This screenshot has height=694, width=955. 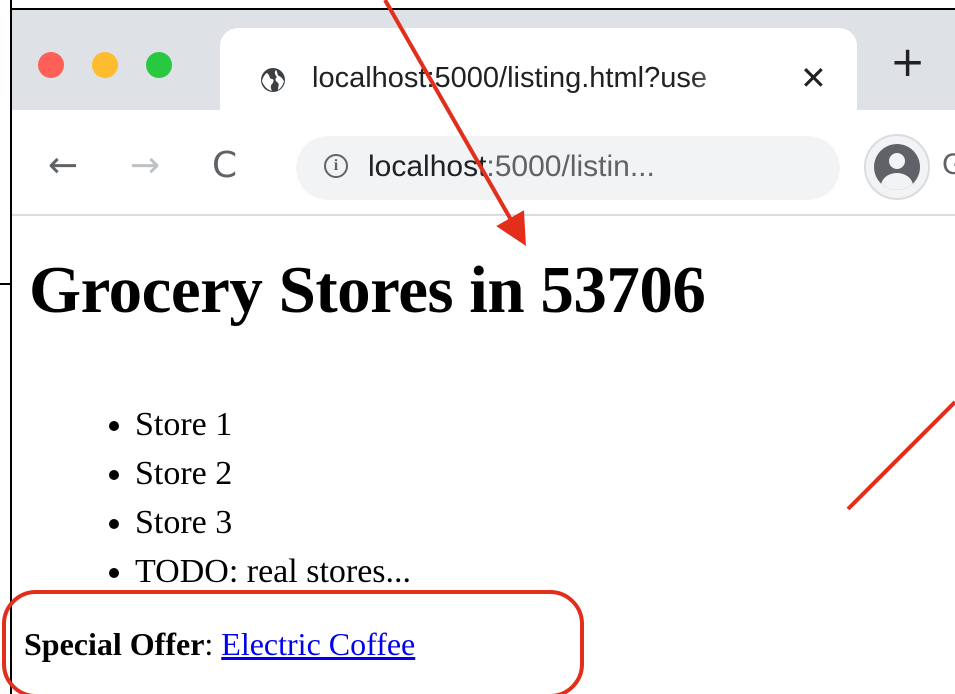 What do you see at coordinates (51, 65) in the screenshot?
I see `window-close-button` at bounding box center [51, 65].